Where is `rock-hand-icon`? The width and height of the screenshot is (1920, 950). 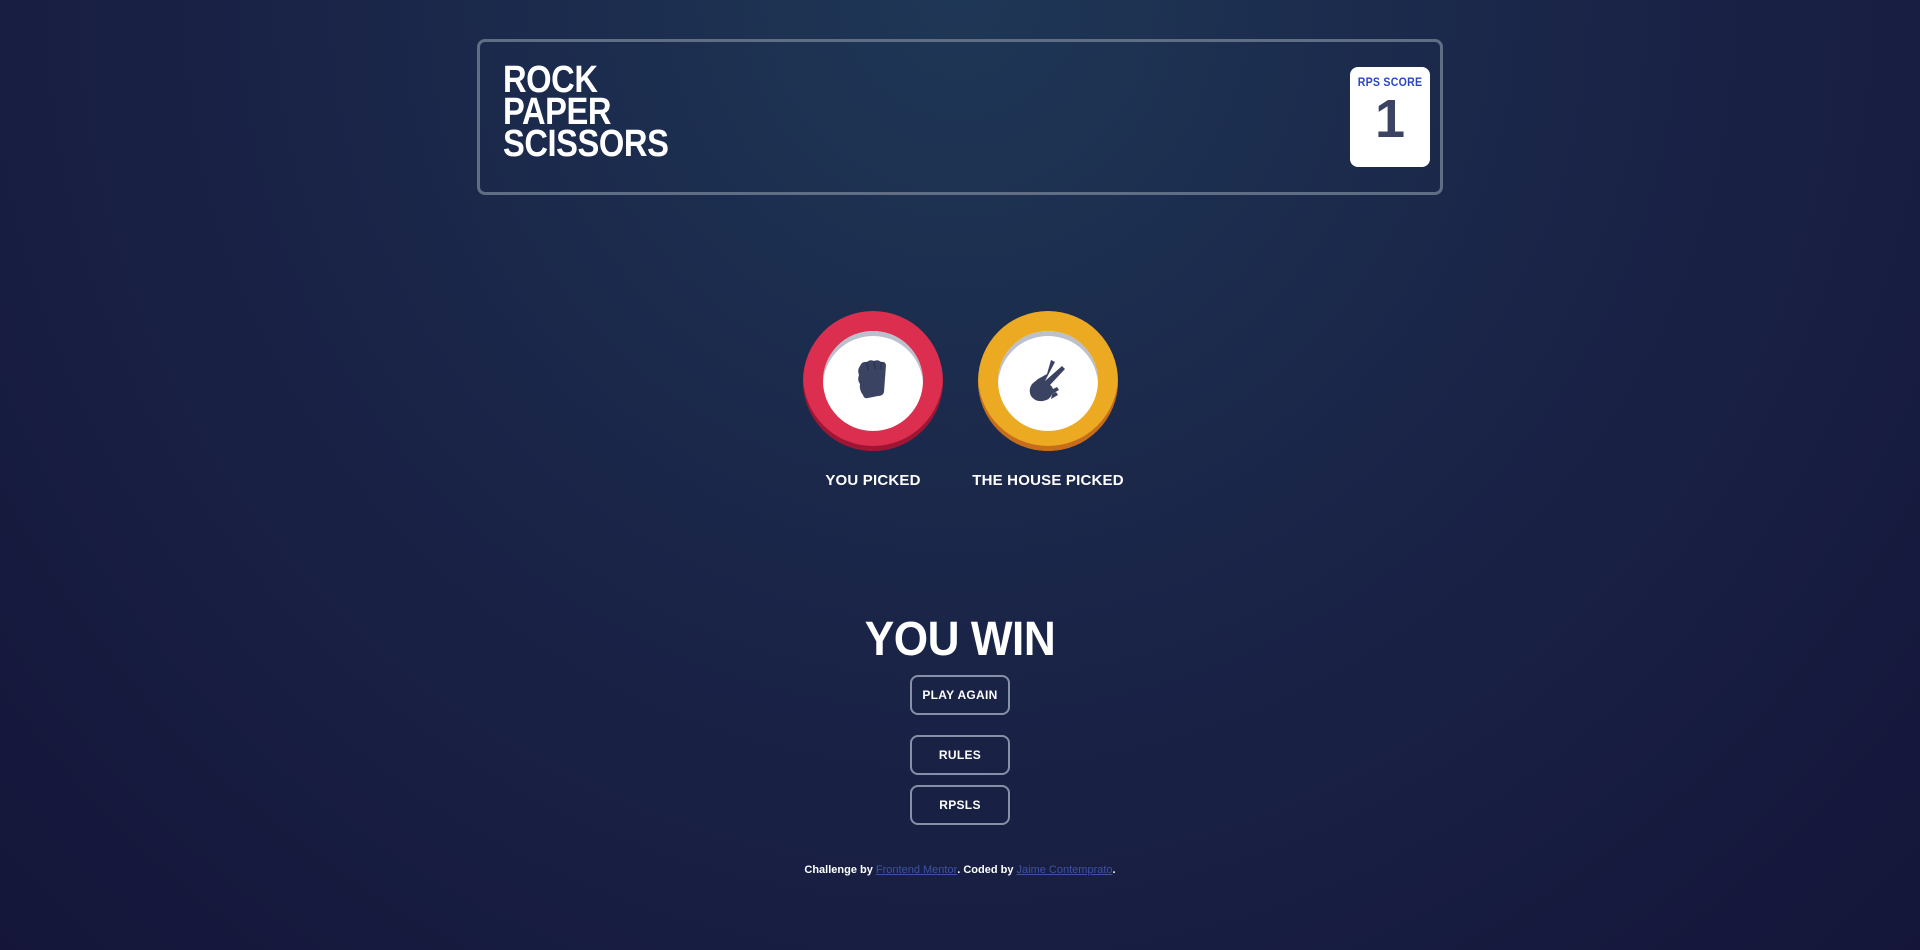 rock-hand-icon is located at coordinates (872, 379).